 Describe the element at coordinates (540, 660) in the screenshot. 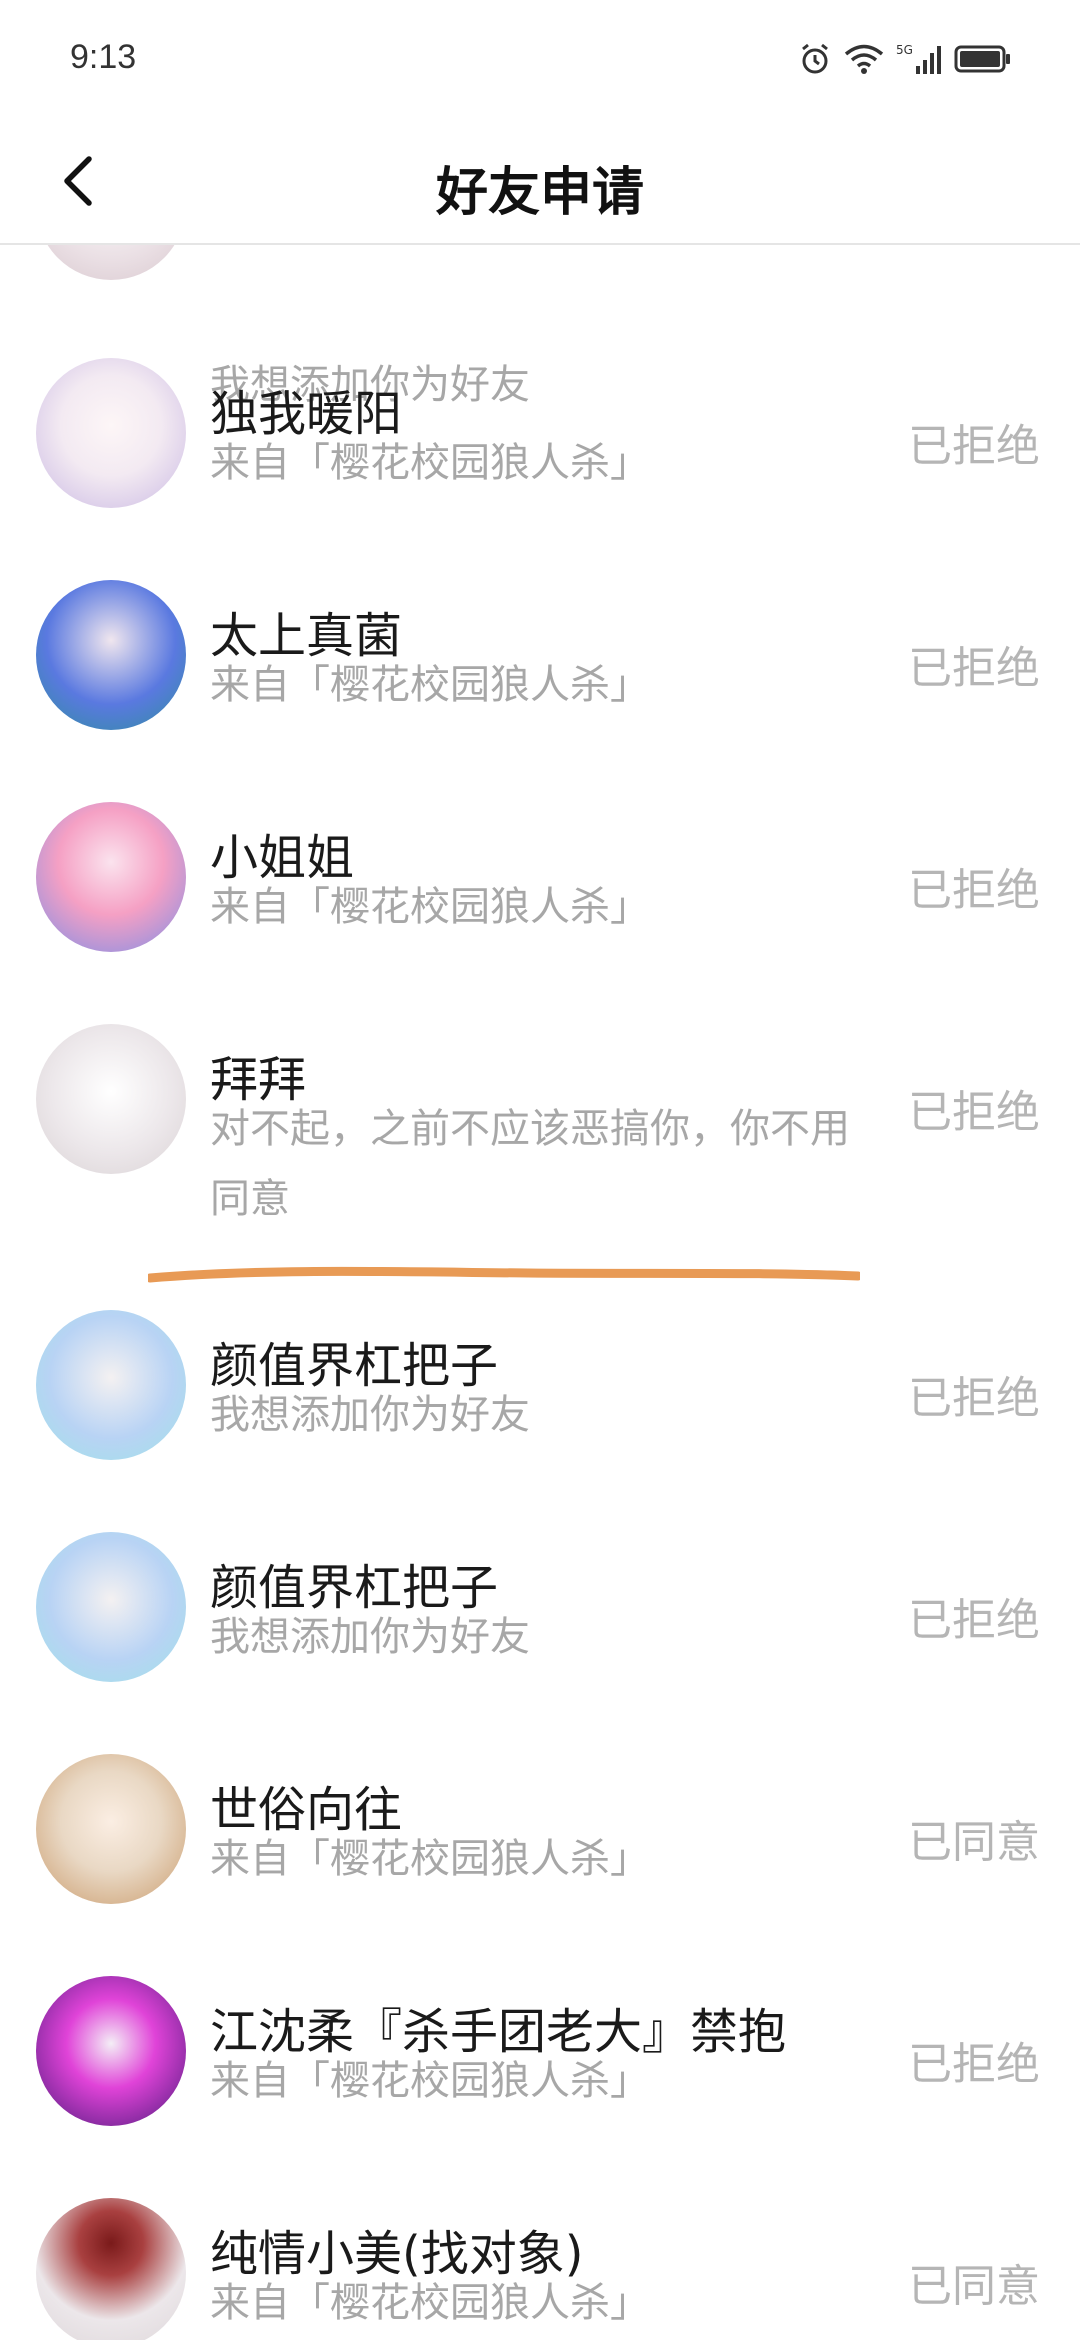

I see `request-item: 太上真菌 来自「樱花校园狼人杀」 已拒绝` at that location.